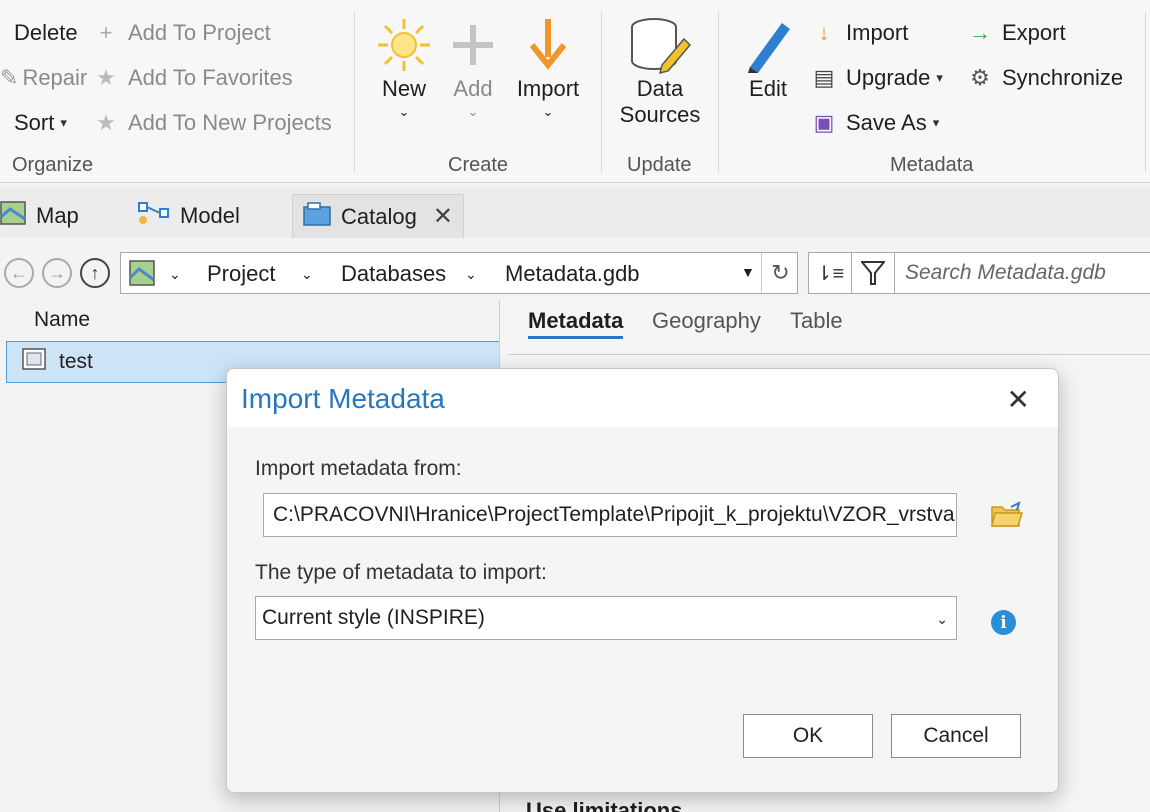  Describe the element at coordinates (873, 273) in the screenshot. I see `filter-button` at that location.